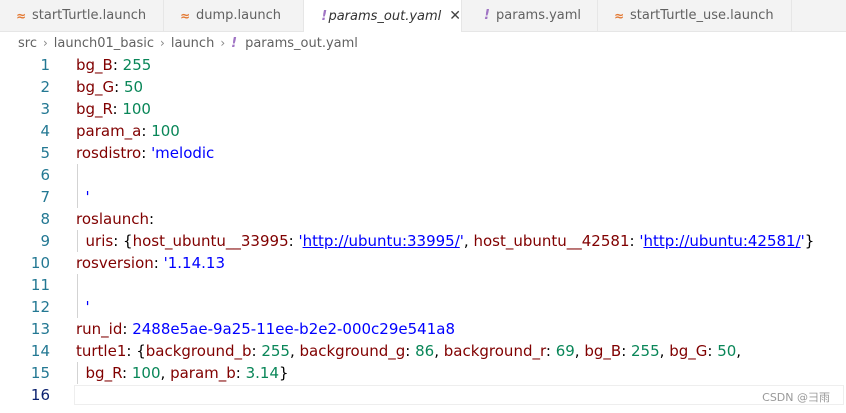  I want to click on tab-label: params_out.yaml, so click(385, 16).